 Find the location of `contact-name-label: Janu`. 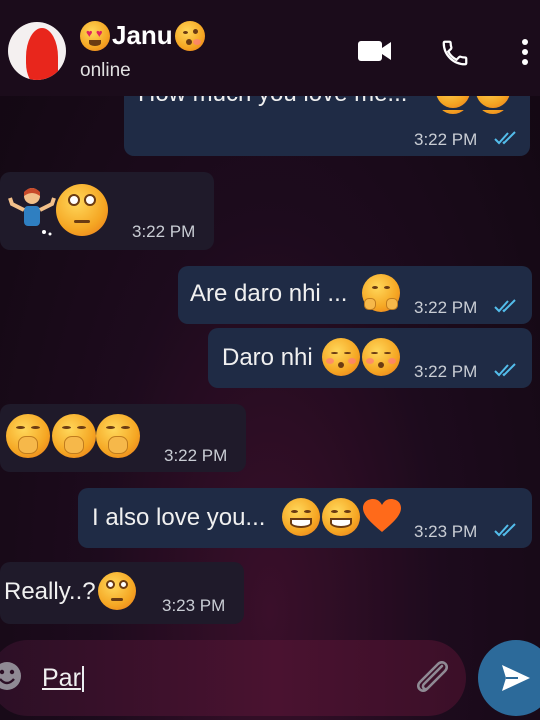

contact-name-label: Janu is located at coordinates (142, 35).